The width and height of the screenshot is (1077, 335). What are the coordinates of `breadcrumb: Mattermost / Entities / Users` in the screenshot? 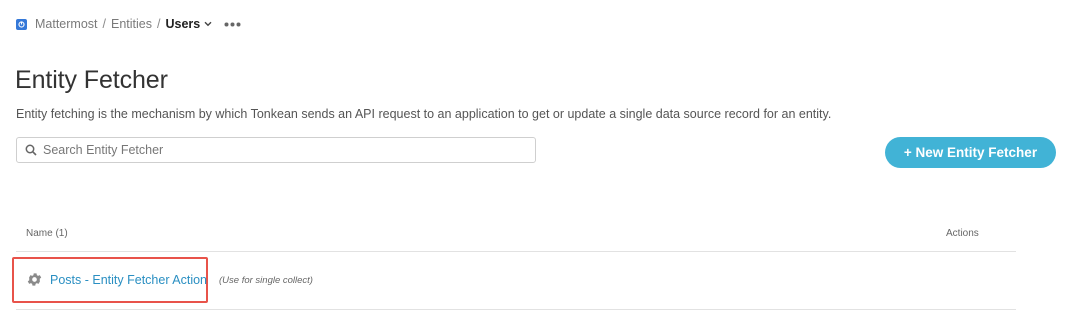 It's located at (128, 24).